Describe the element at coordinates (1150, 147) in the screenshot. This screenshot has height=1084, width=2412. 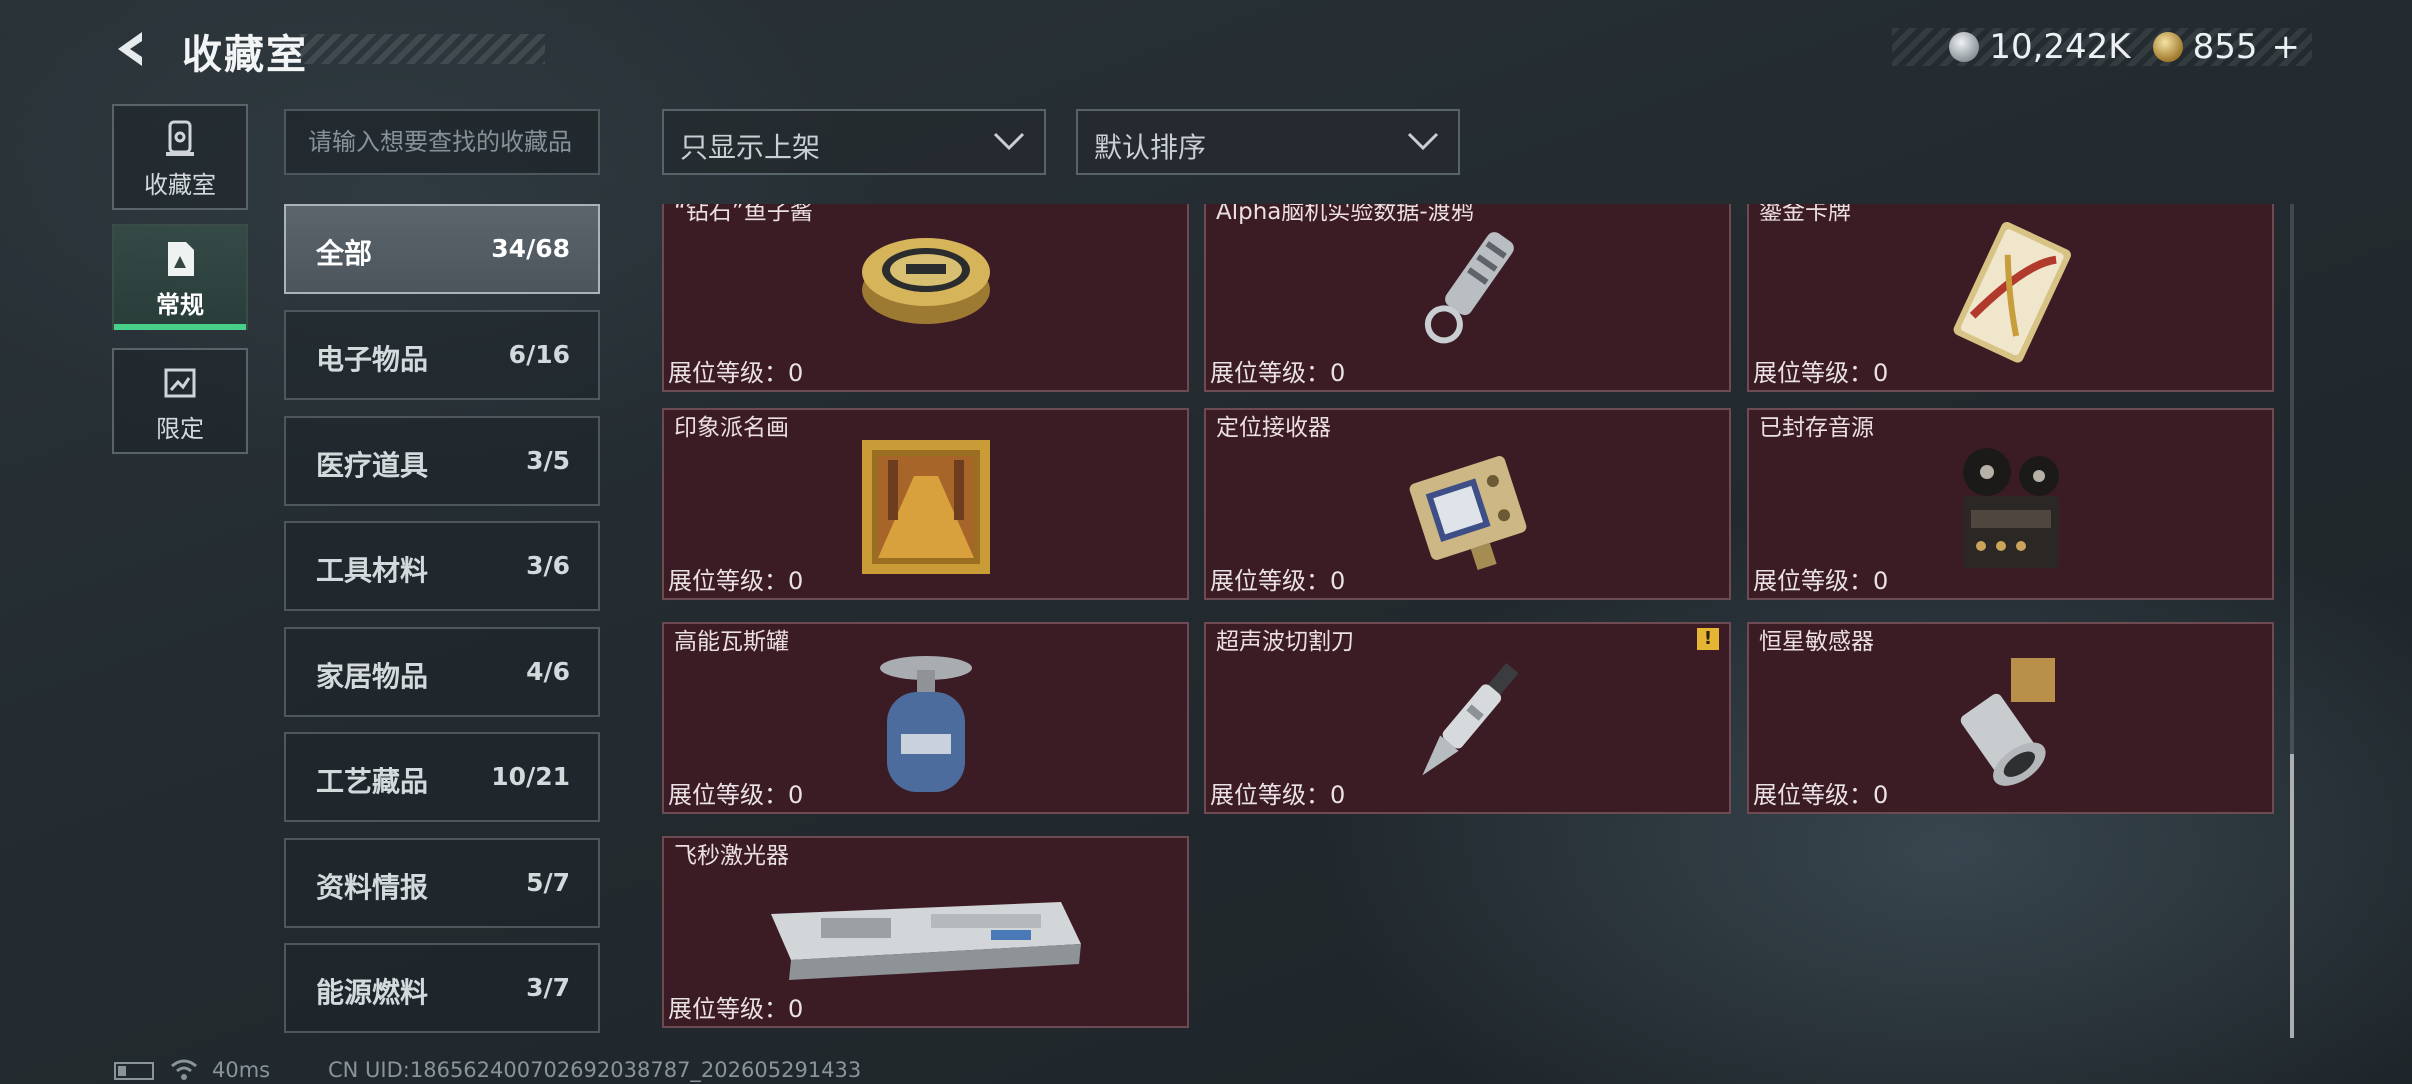
I see `sort-label: 默认排序` at that location.